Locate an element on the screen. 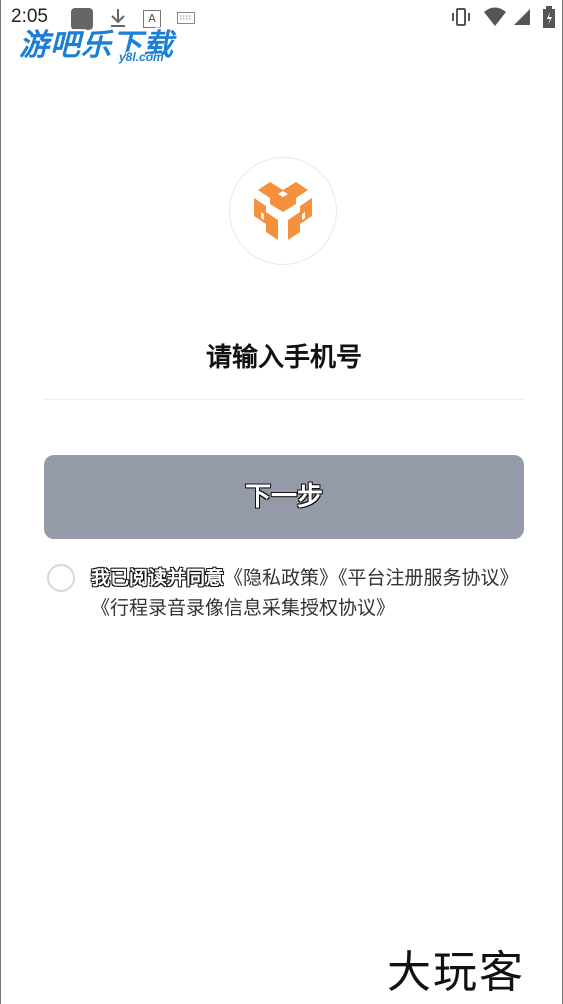  vibrate-icon is located at coordinates (461, 17).